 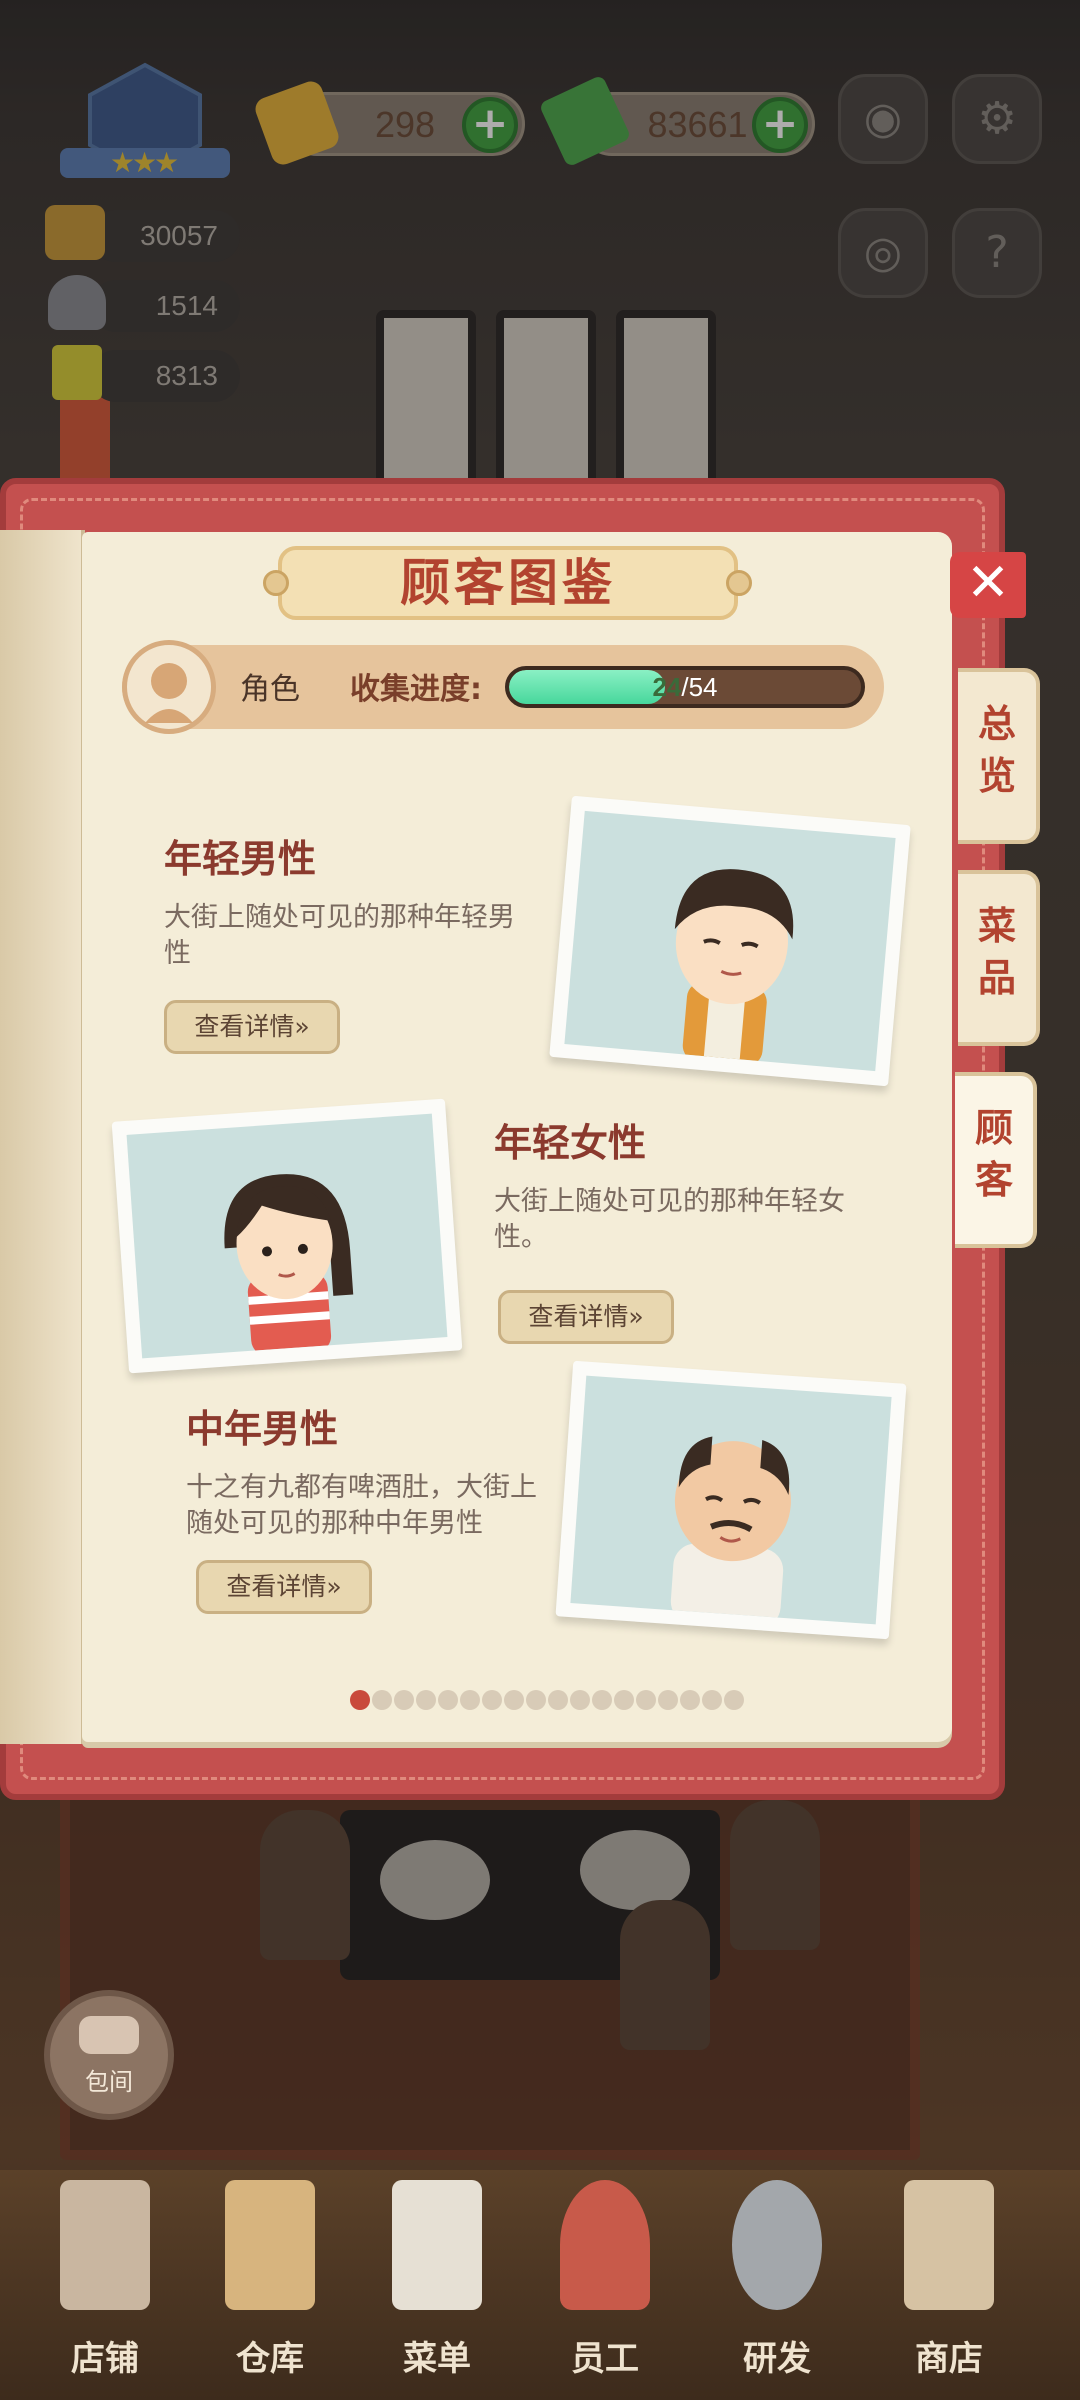 I want to click on nav-warehouse-label: 仓库, so click(x=270, y=2359).